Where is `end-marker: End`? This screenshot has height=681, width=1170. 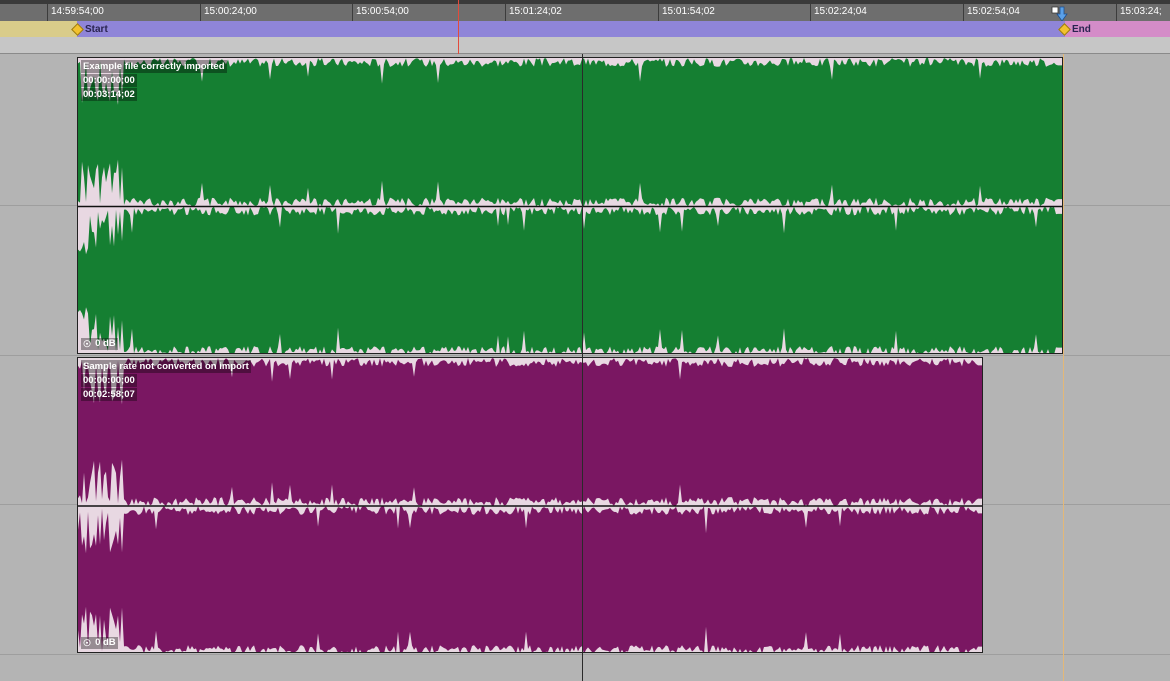
end-marker: End is located at coordinates (1074, 29).